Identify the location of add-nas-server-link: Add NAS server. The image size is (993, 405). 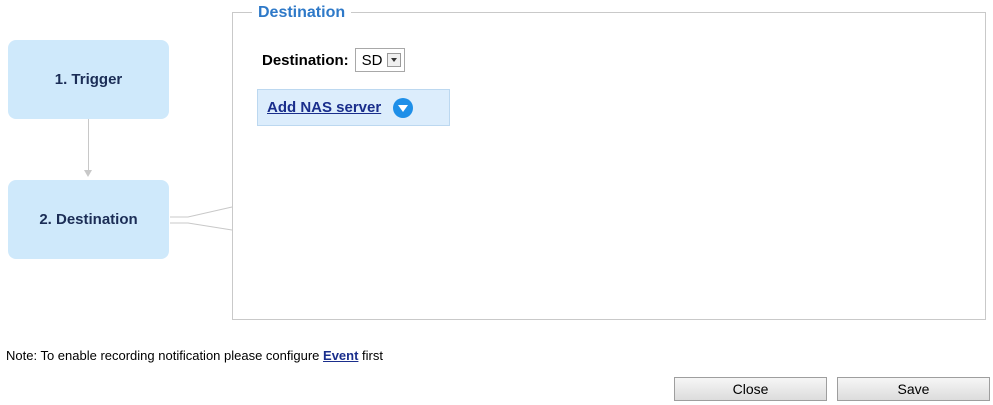
(324, 107).